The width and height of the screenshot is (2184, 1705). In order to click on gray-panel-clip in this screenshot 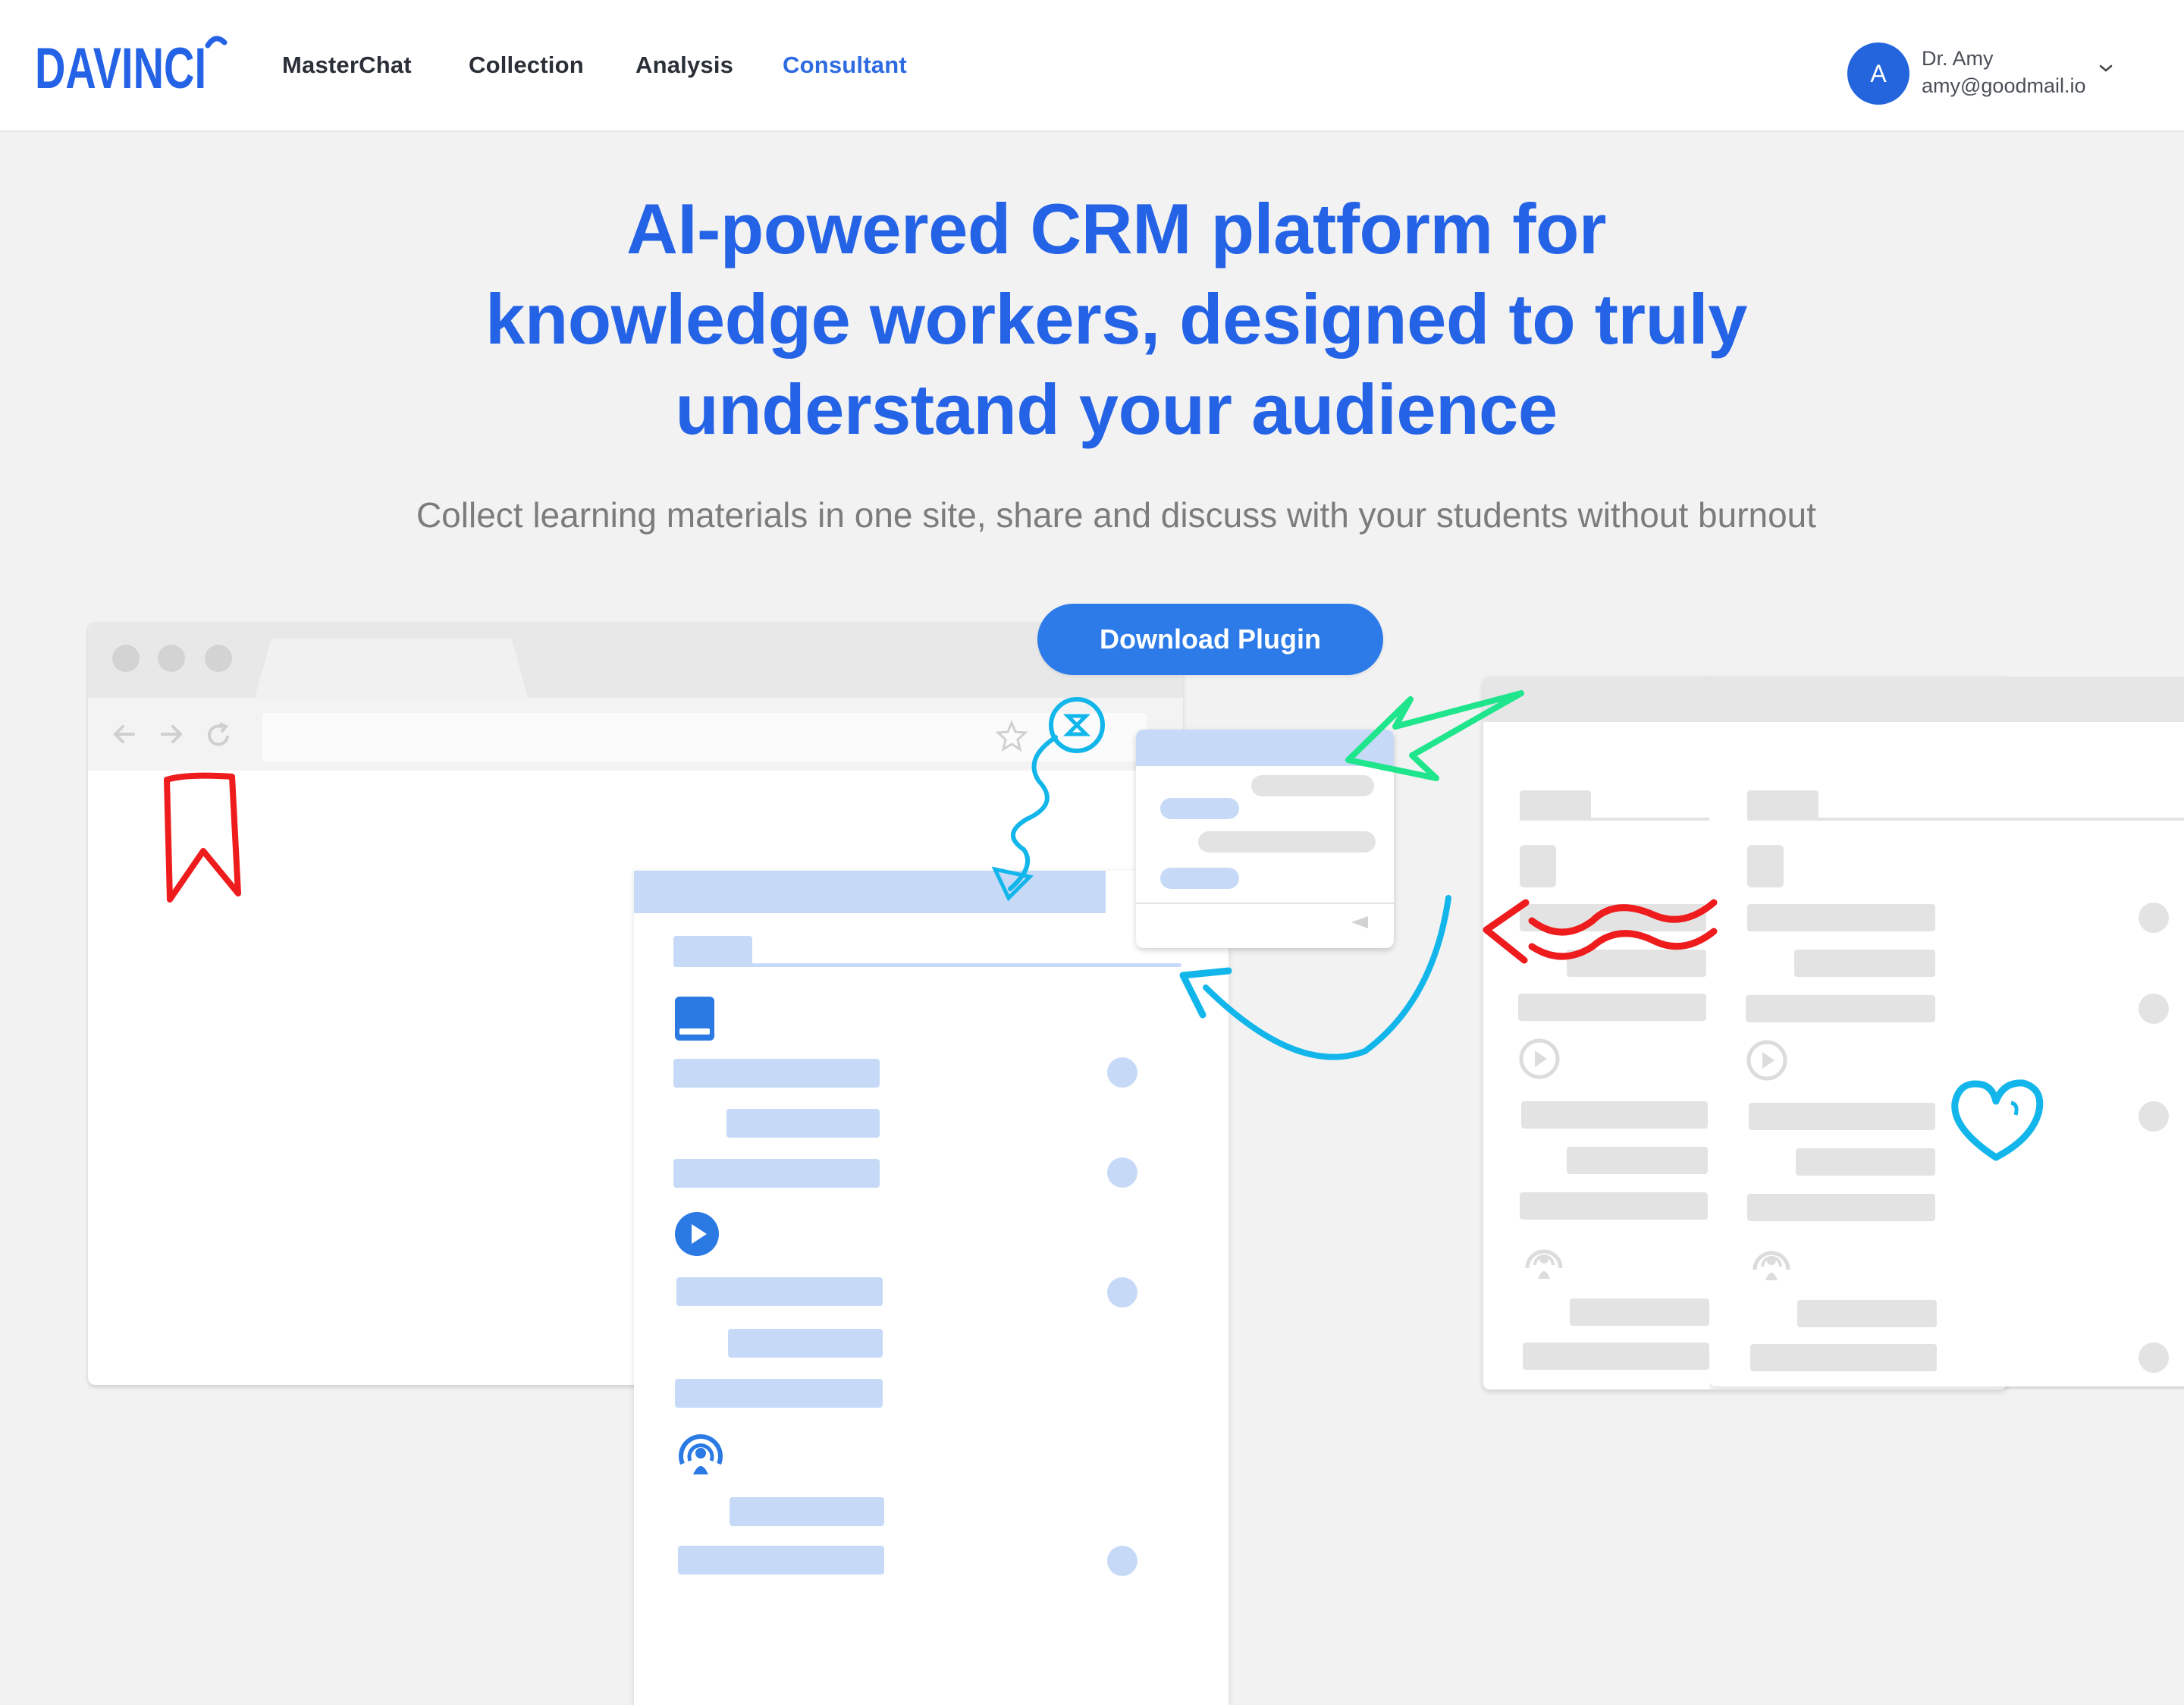, I will do `click(1946, 1033)`.